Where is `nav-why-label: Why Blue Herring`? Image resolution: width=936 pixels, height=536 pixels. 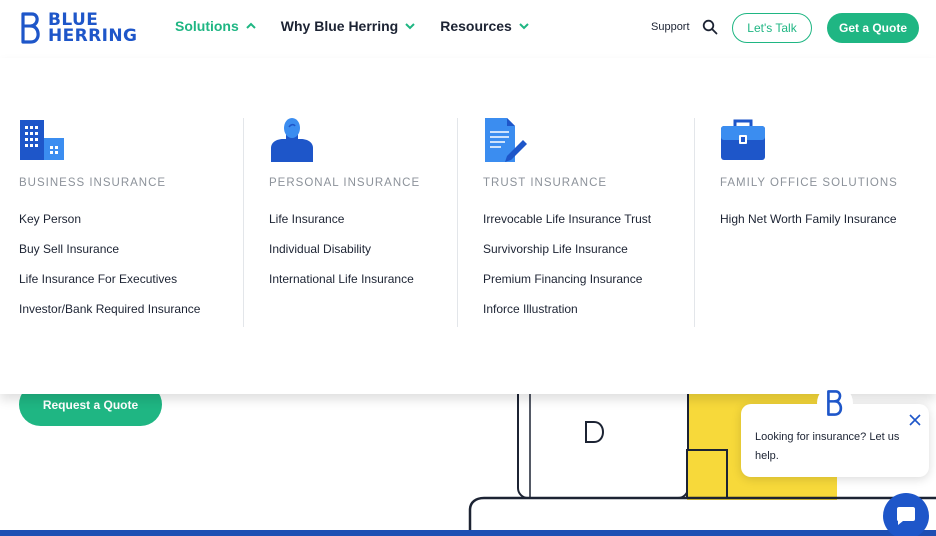
nav-why-label: Why Blue Herring is located at coordinates (339, 26).